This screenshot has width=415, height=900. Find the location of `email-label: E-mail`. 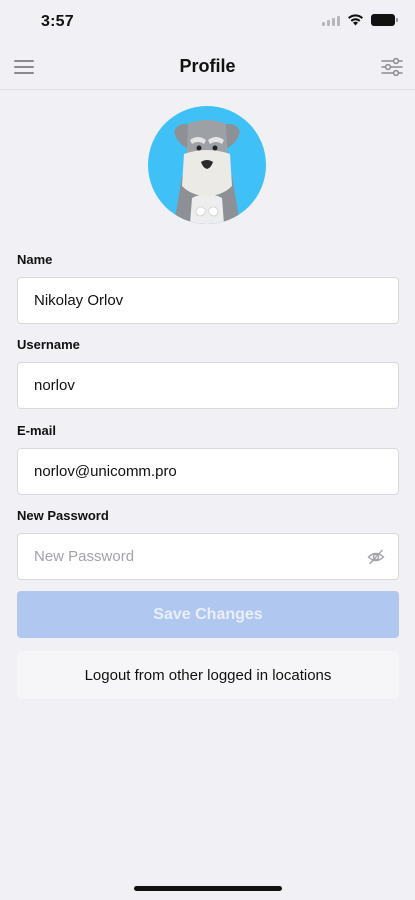

email-label: E-mail is located at coordinates (37, 430).